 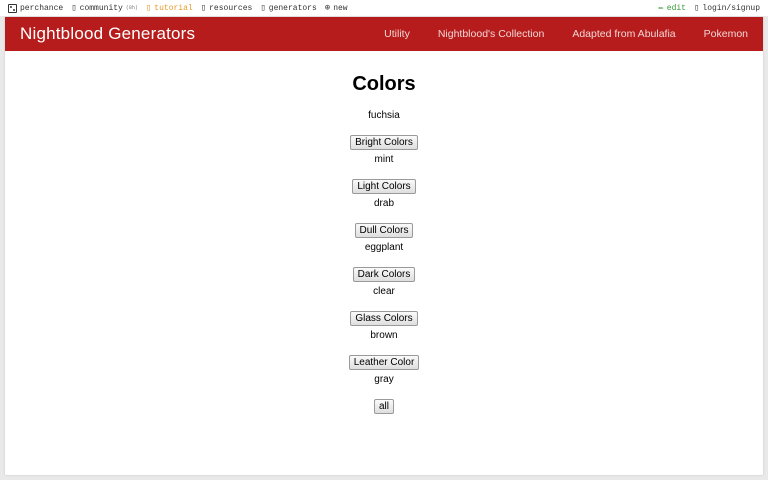 I want to click on resources-label: resources, so click(x=231, y=8).